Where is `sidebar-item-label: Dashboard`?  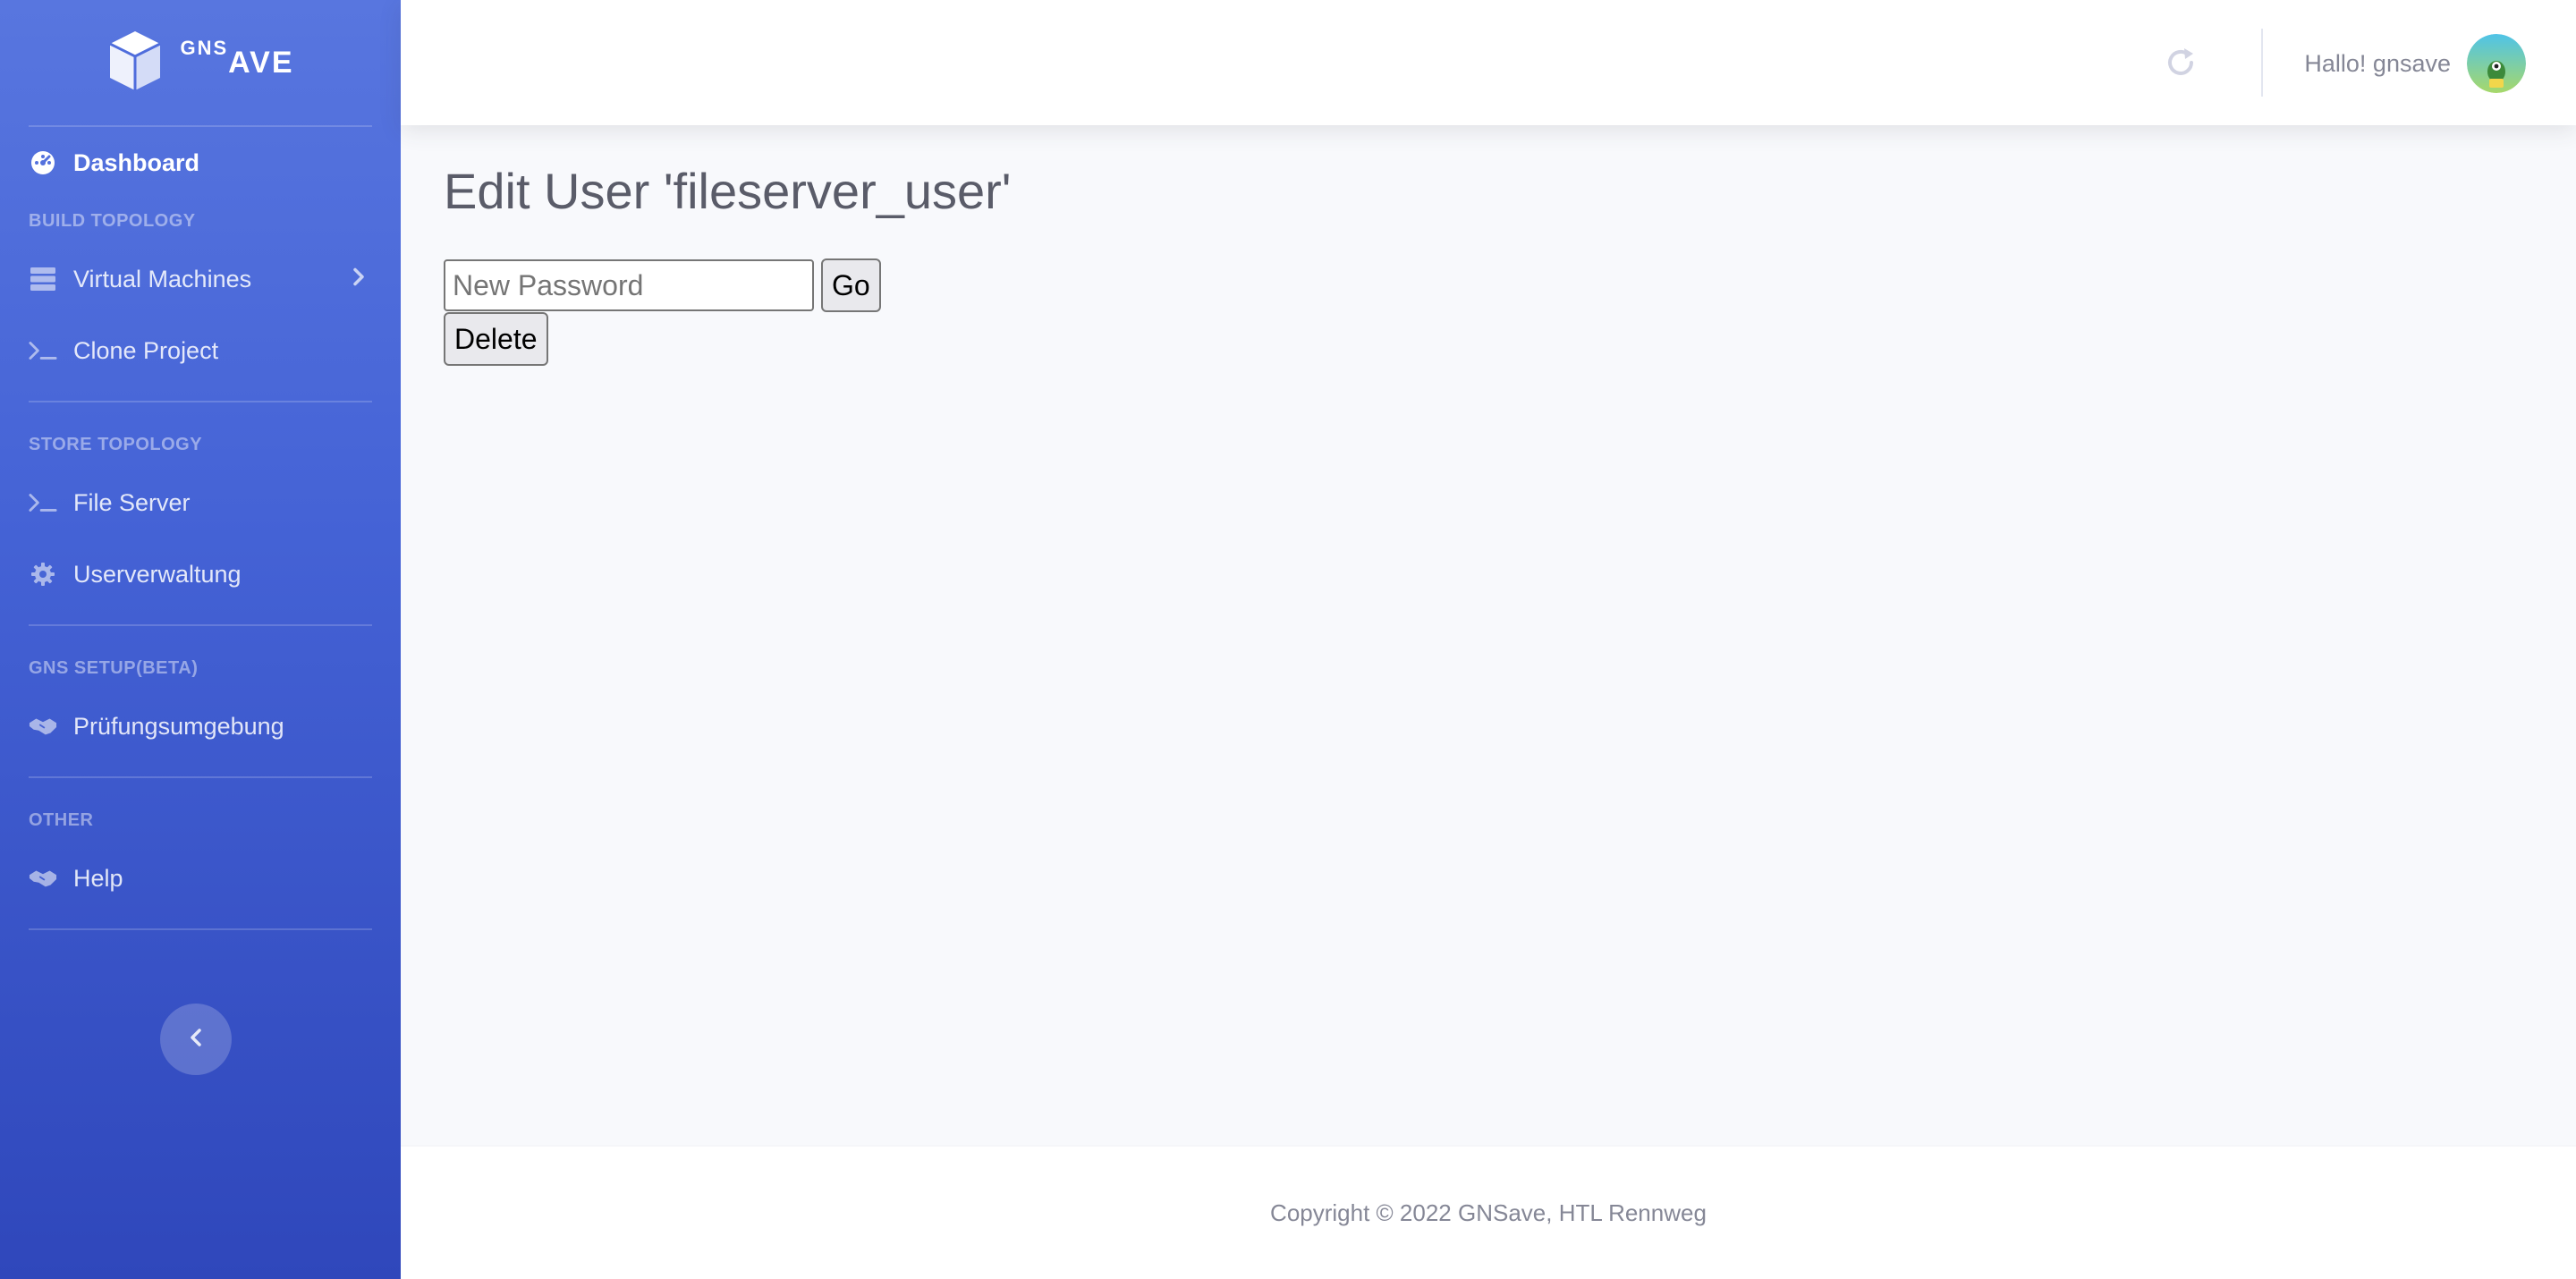
sidebar-item-label: Dashboard is located at coordinates (136, 162).